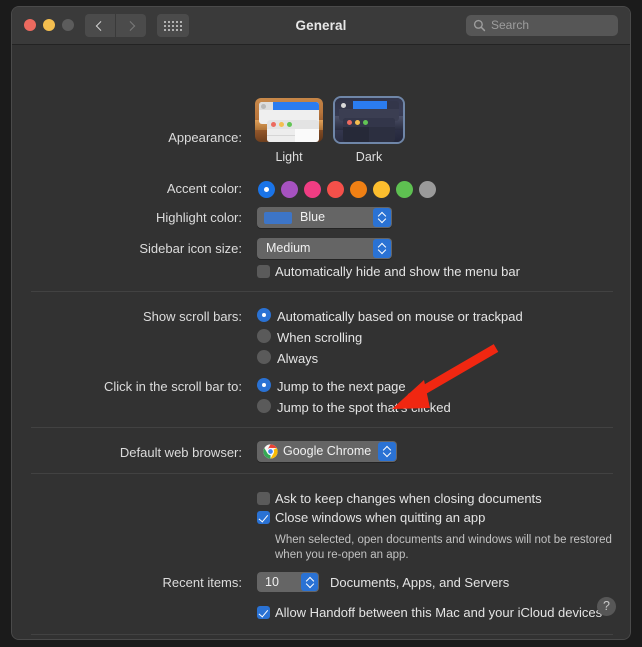 This screenshot has height=647, width=642. Describe the element at coordinates (289, 189) in the screenshot. I see `accent-swatch-purple` at that location.